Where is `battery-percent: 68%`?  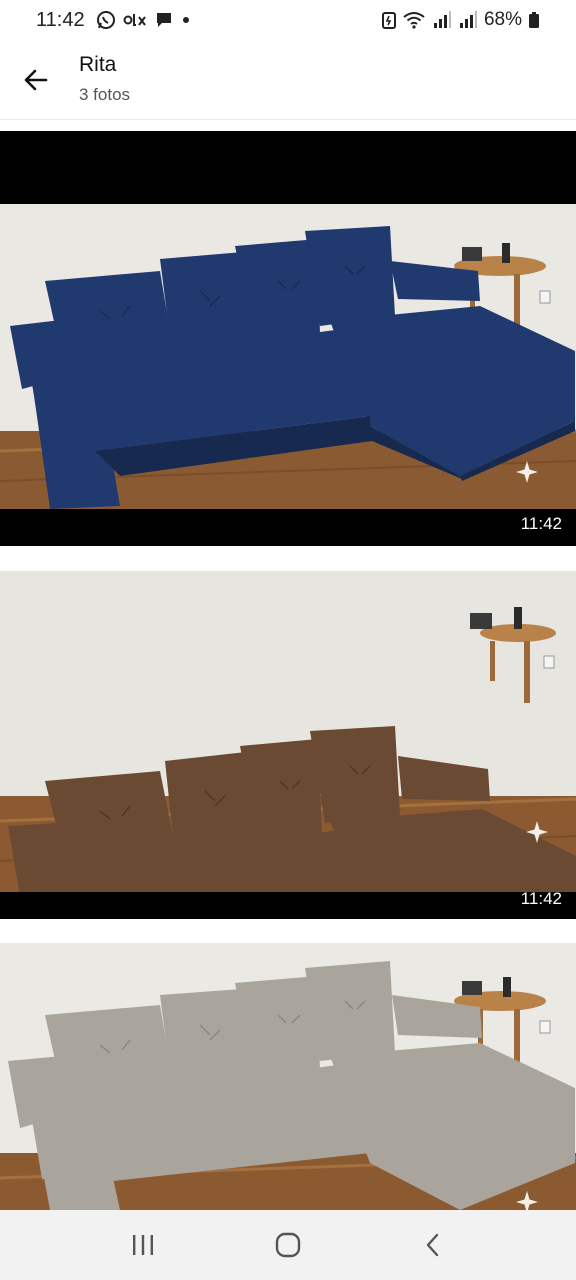 battery-percent: 68% is located at coordinates (502, 19).